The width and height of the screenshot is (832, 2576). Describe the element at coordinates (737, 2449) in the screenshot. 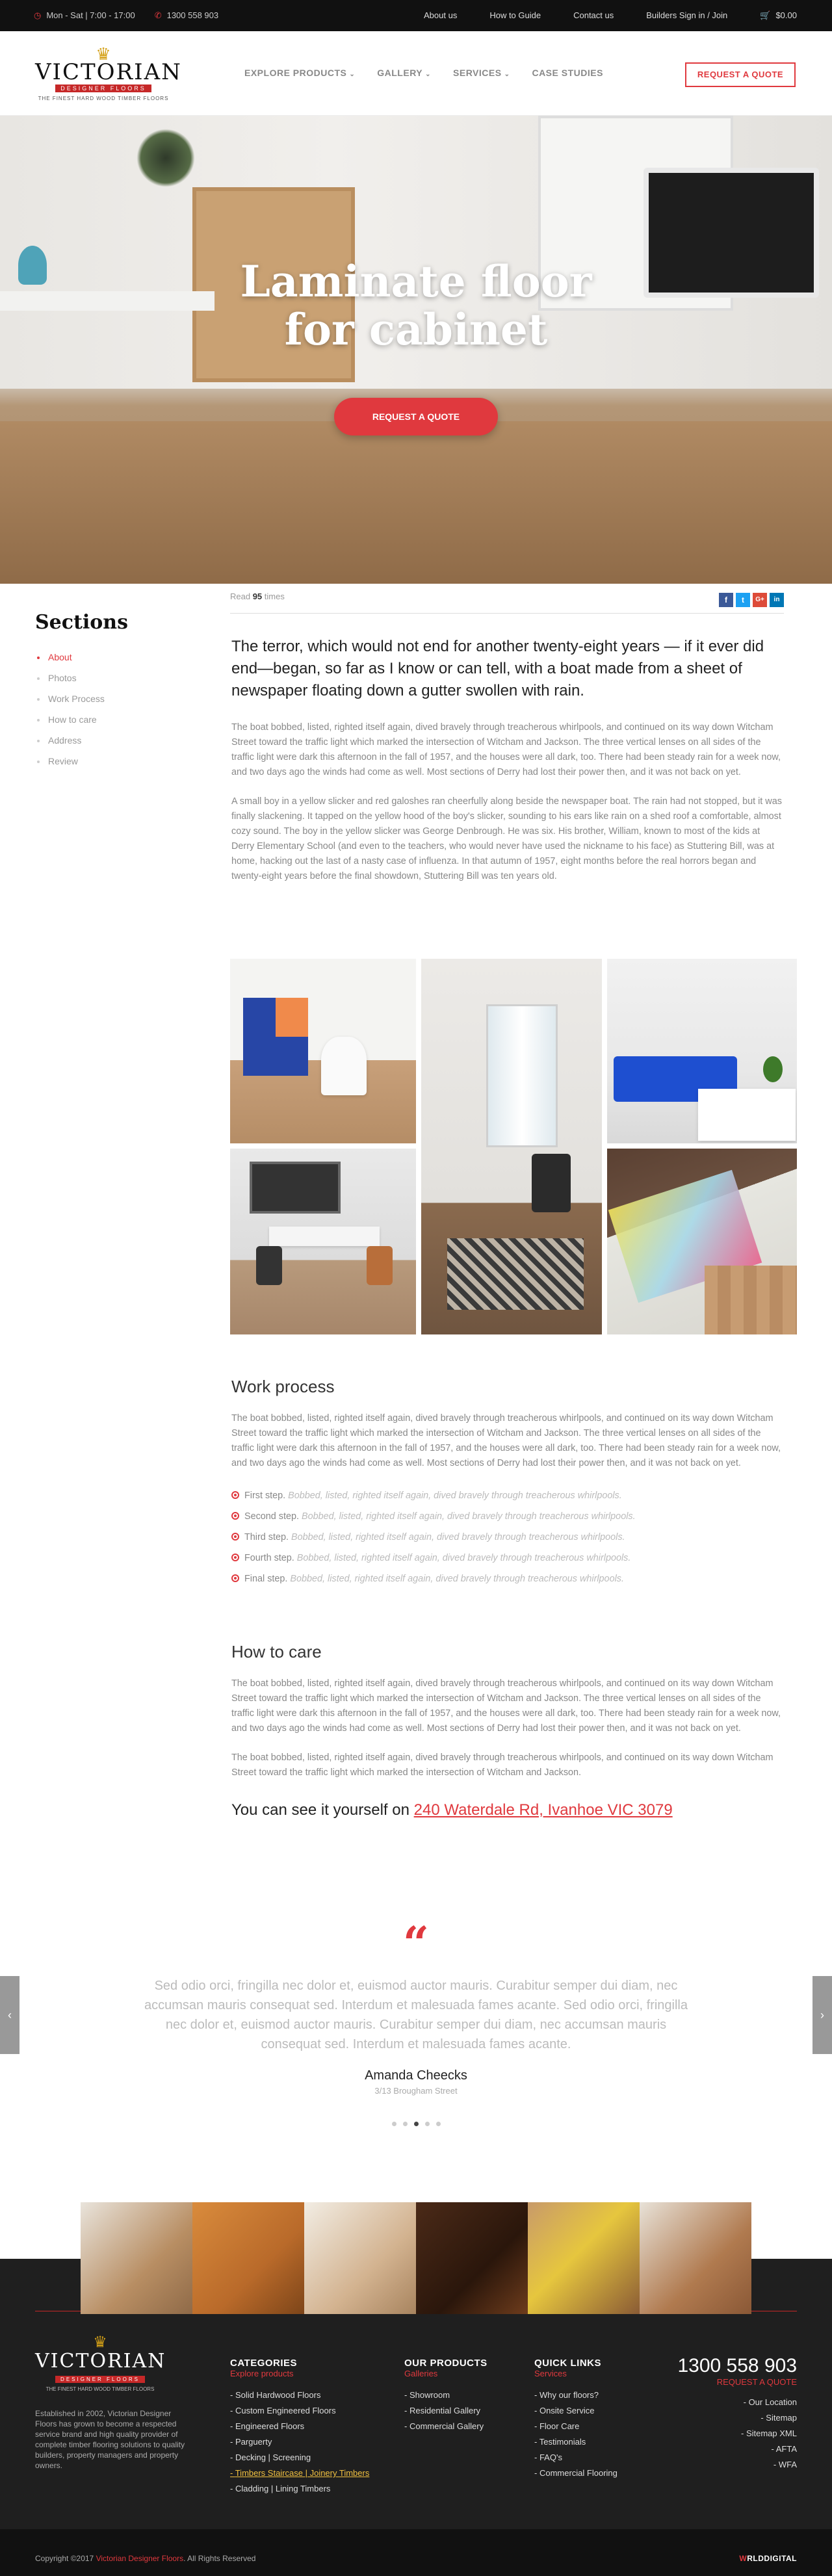

I see `footer-link: AFTA` at that location.